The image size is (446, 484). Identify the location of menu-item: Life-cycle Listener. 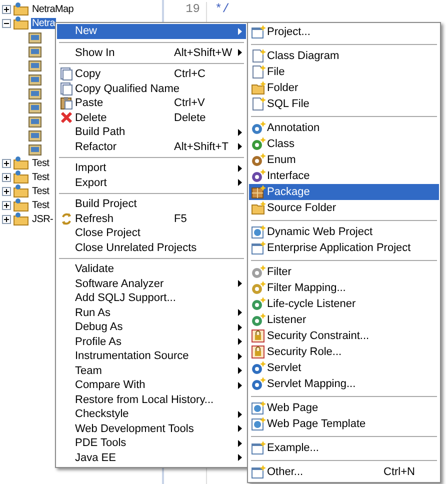
(344, 304).